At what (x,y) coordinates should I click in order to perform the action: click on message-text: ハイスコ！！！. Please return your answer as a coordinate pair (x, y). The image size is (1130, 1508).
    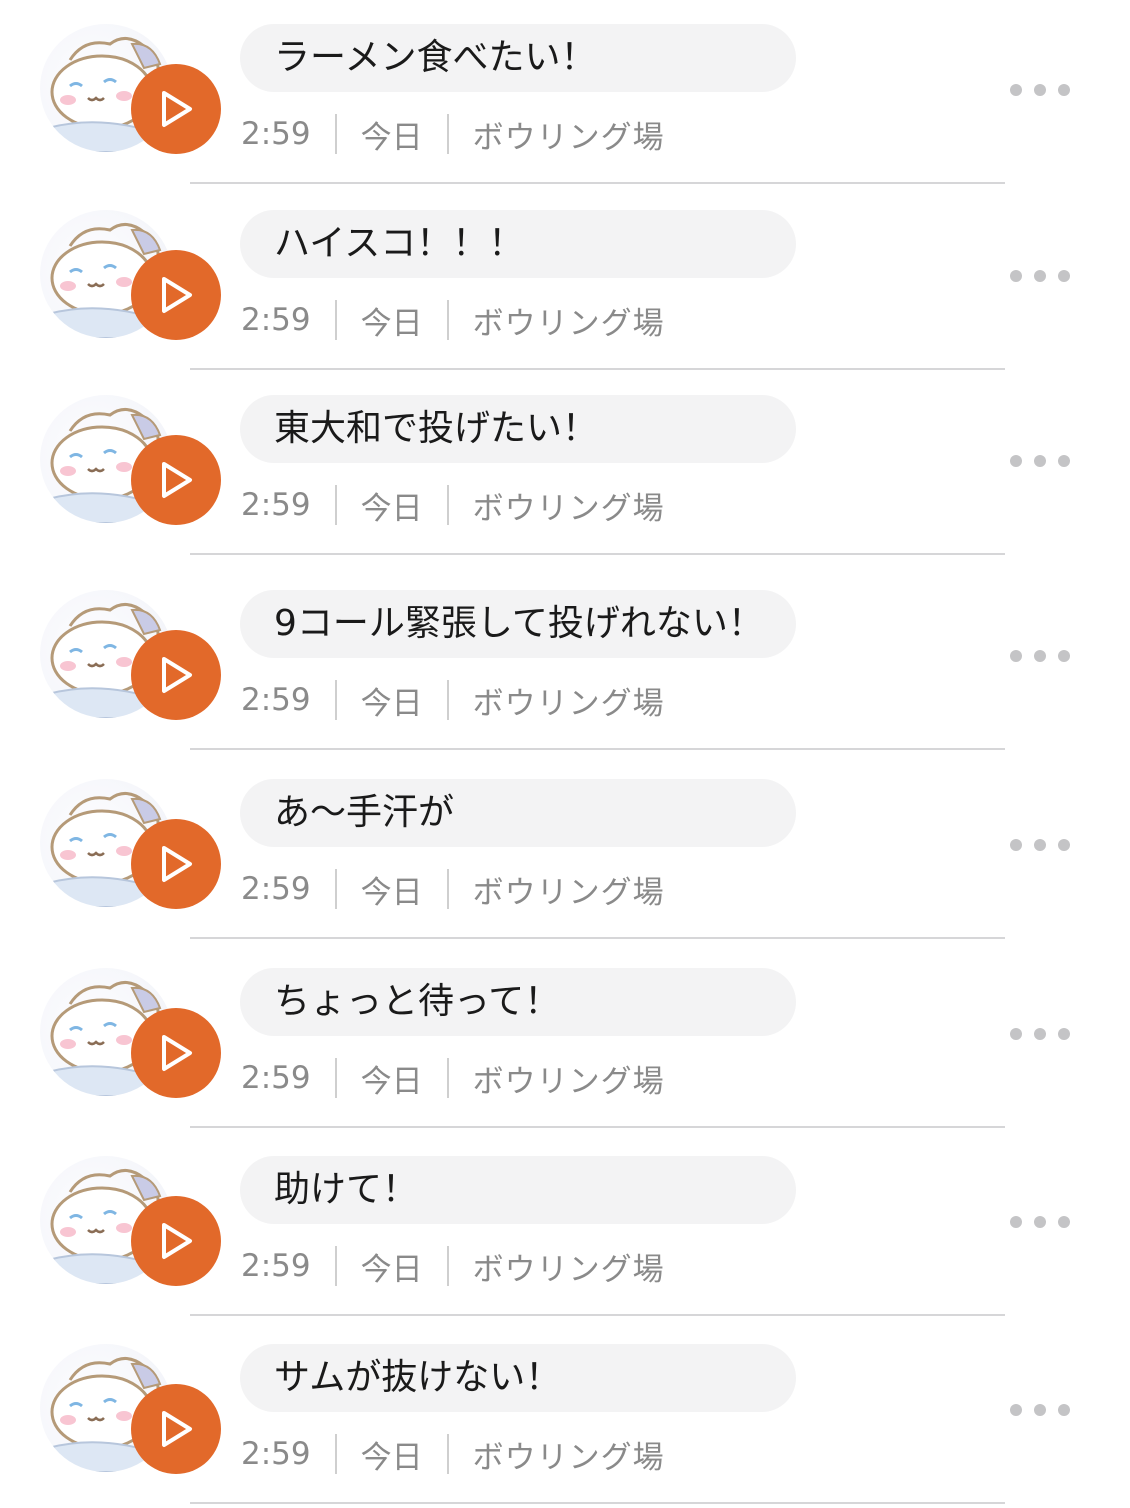
    Looking at the image, I should click on (518, 244).